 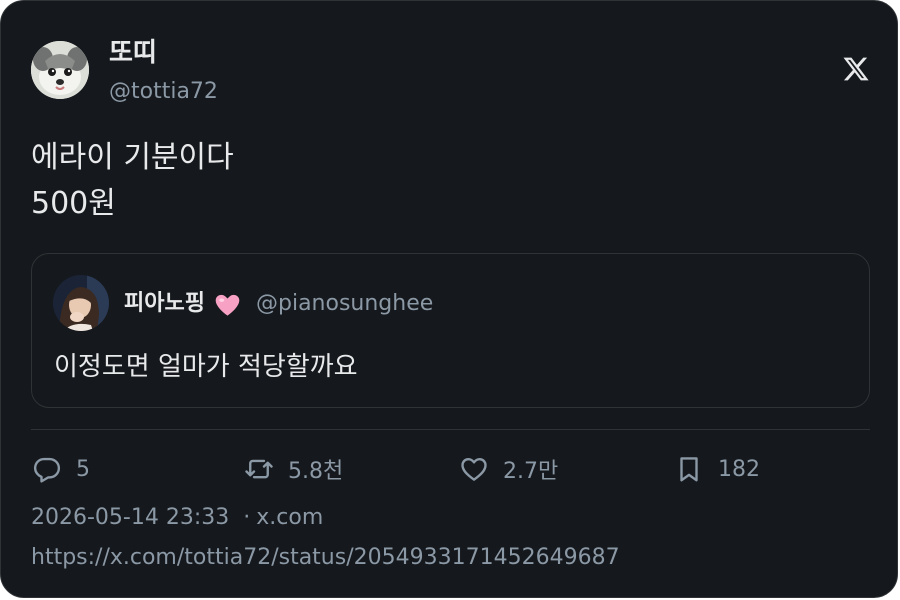 What do you see at coordinates (130, 517) in the screenshot?
I see `timestamp: 2026-05-14 23:33` at bounding box center [130, 517].